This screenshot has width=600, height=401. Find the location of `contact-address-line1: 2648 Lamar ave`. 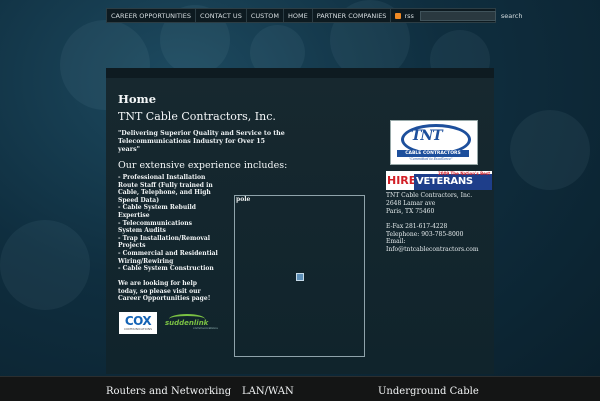

contact-address-line1: 2648 Lamar ave is located at coordinates (411, 203).